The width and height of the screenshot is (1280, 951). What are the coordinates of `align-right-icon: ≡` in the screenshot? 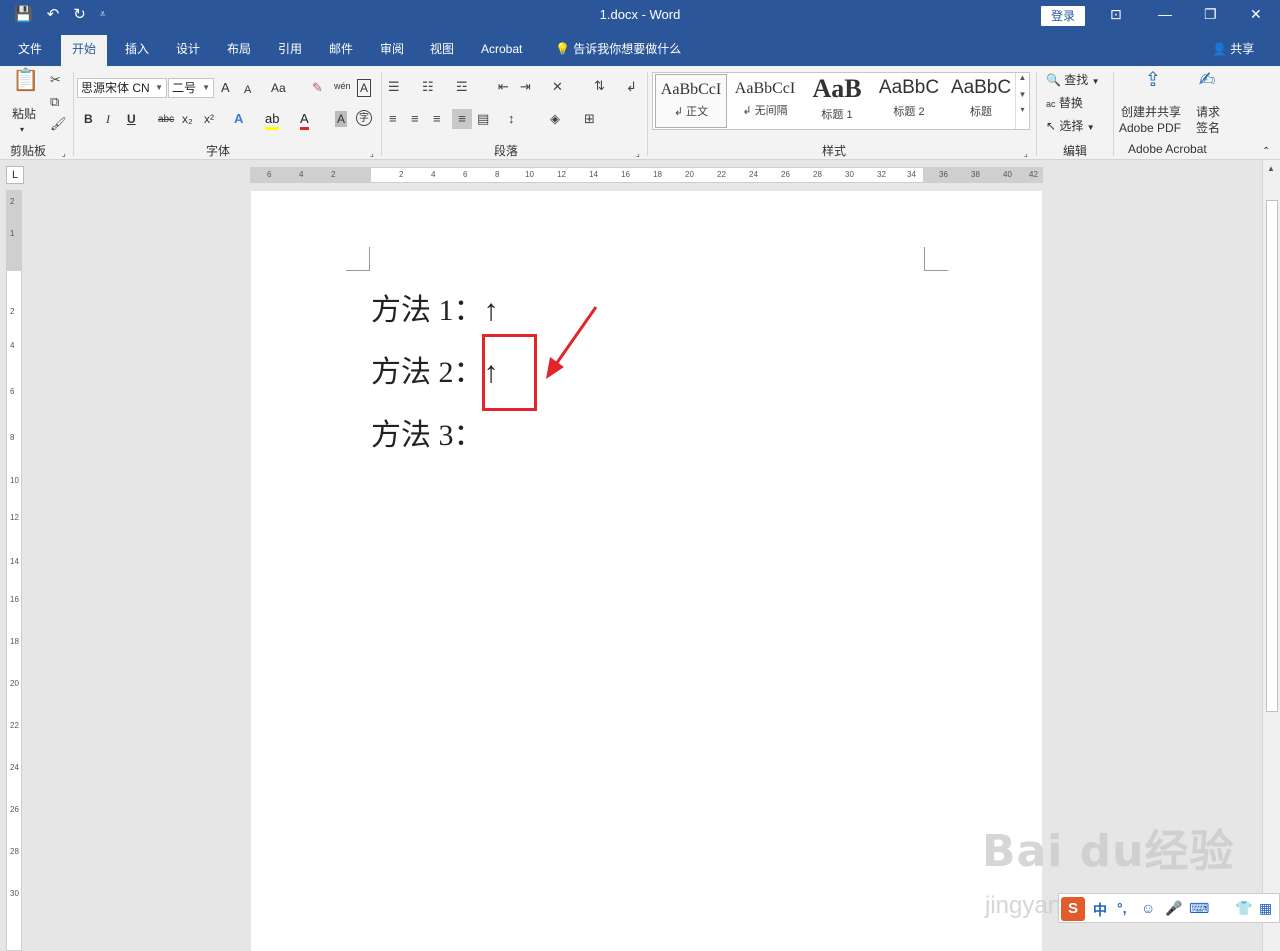 It's located at (437, 119).